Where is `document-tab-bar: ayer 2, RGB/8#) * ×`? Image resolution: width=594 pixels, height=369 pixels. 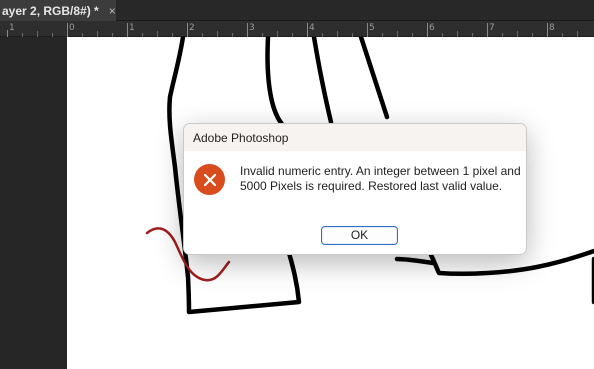 document-tab-bar: ayer 2, RGB/8#) * × is located at coordinates (297, 10).